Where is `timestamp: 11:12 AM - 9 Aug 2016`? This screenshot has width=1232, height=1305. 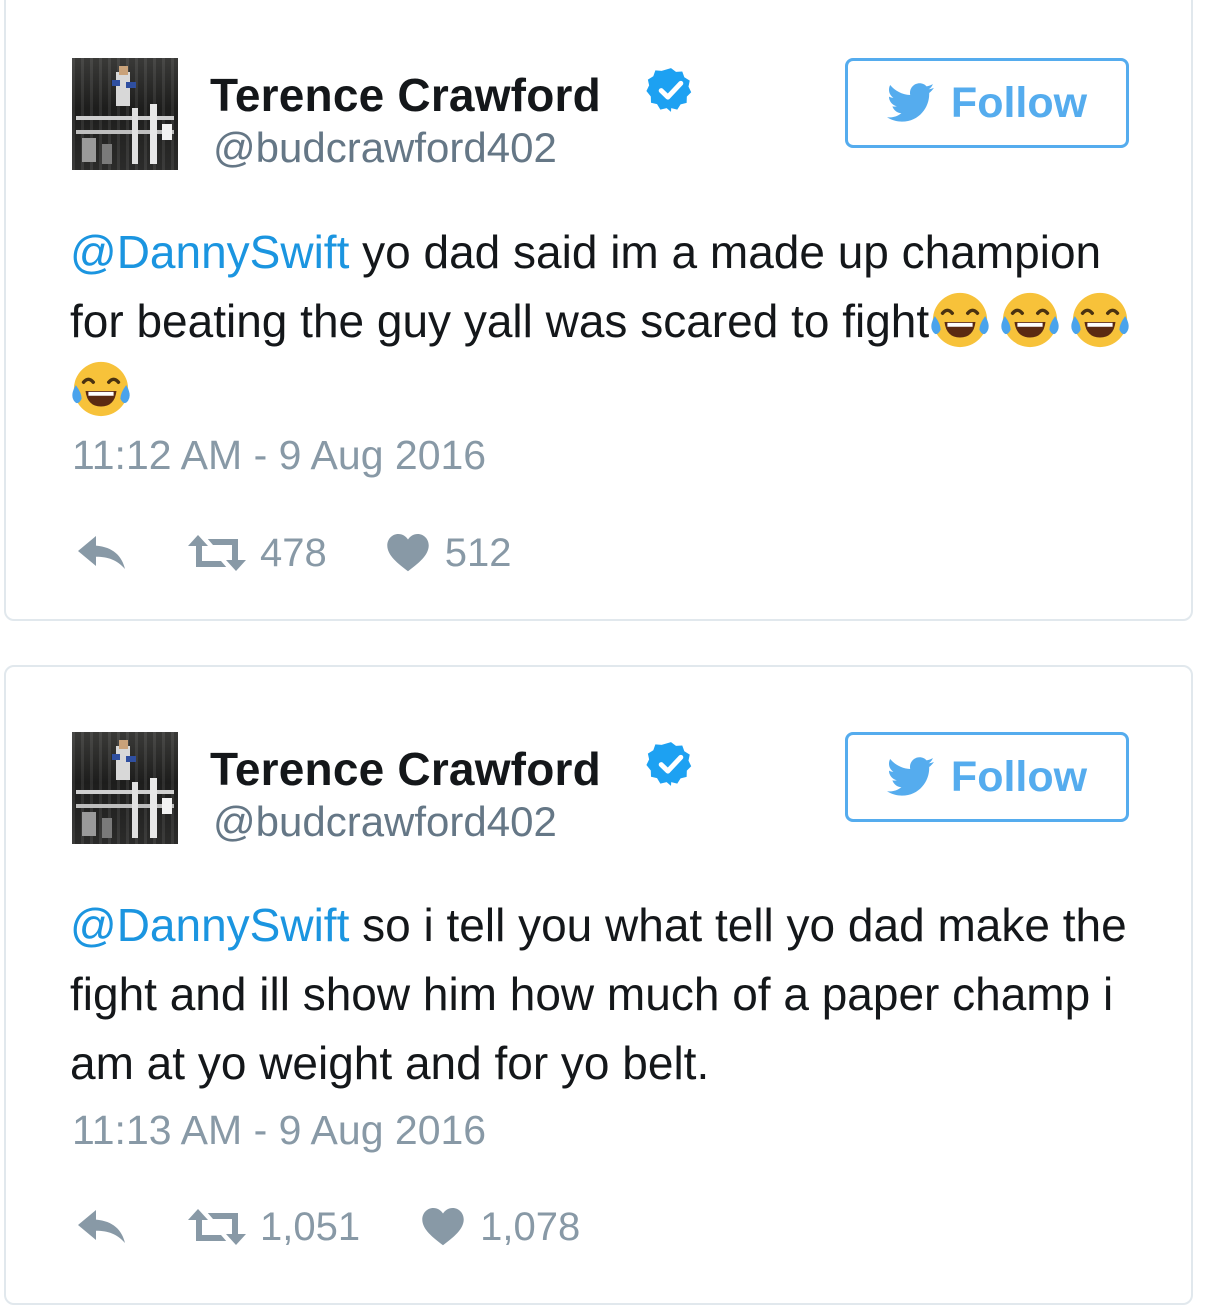 timestamp: 11:12 AM - 9 Aug 2016 is located at coordinates (279, 455).